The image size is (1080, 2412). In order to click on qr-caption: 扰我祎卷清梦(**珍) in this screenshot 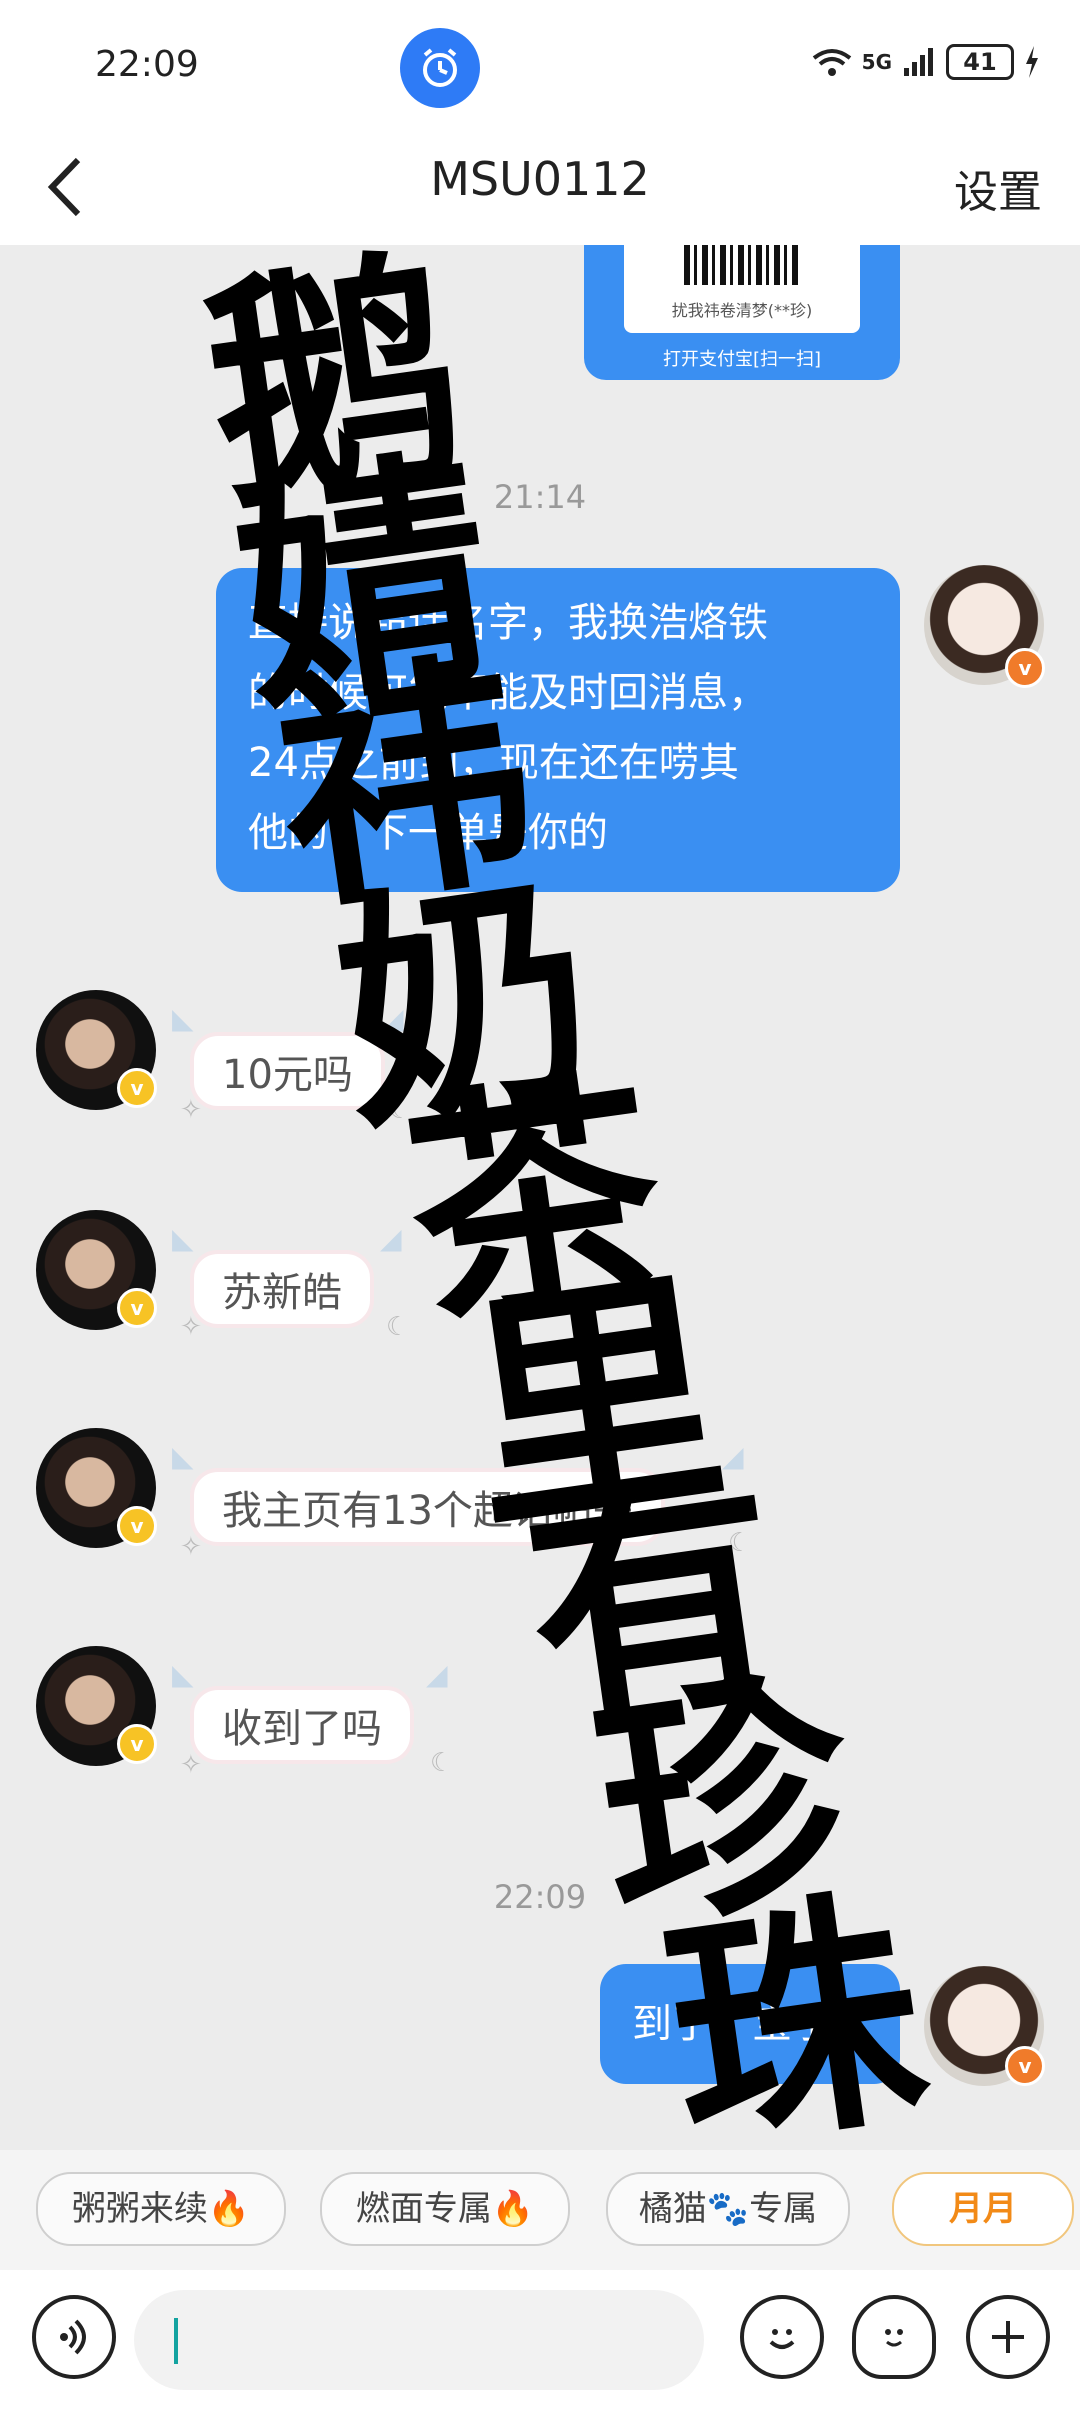, I will do `click(742, 310)`.